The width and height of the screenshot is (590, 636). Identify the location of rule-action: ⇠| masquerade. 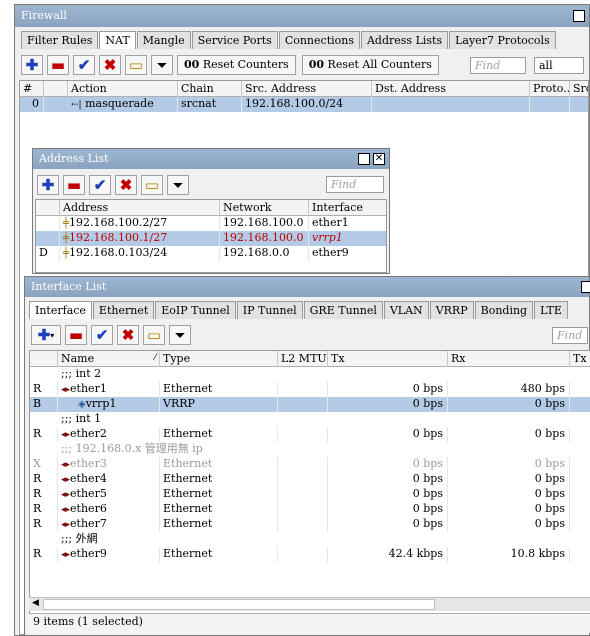
(123, 104).